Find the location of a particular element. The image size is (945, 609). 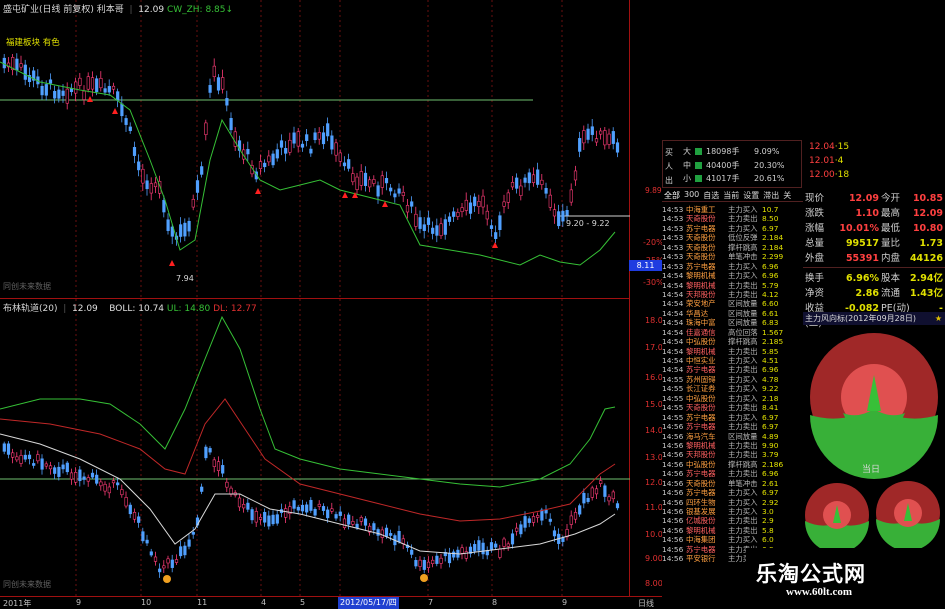

tab-current: 当前 is located at coordinates (731, 195).